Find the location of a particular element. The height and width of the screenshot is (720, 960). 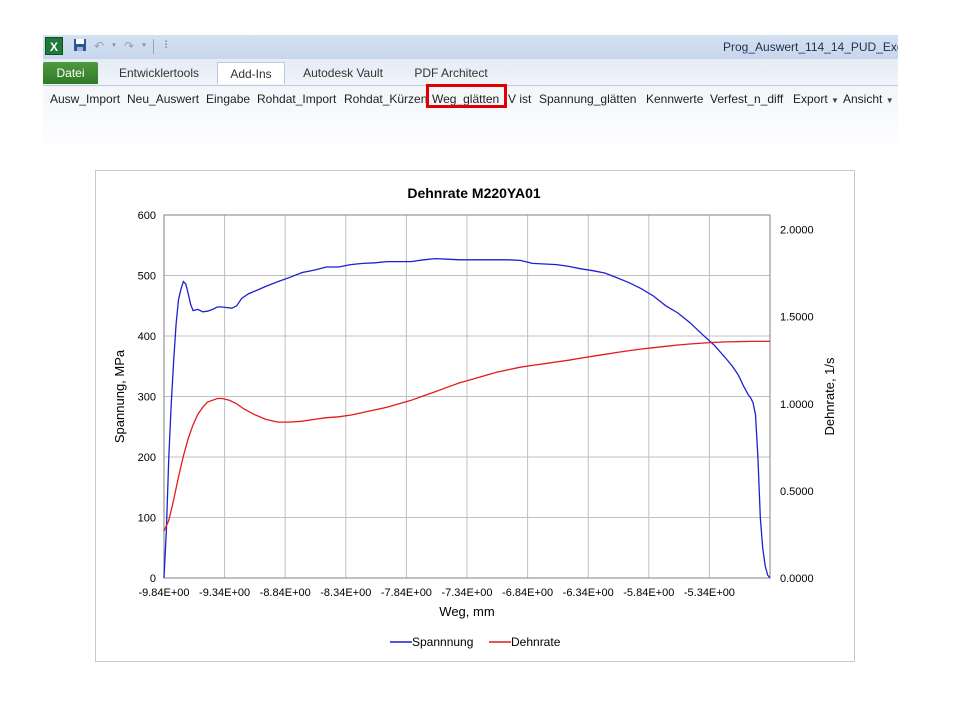

y2-tick-label: 1.0000 is located at coordinates (797, 405).